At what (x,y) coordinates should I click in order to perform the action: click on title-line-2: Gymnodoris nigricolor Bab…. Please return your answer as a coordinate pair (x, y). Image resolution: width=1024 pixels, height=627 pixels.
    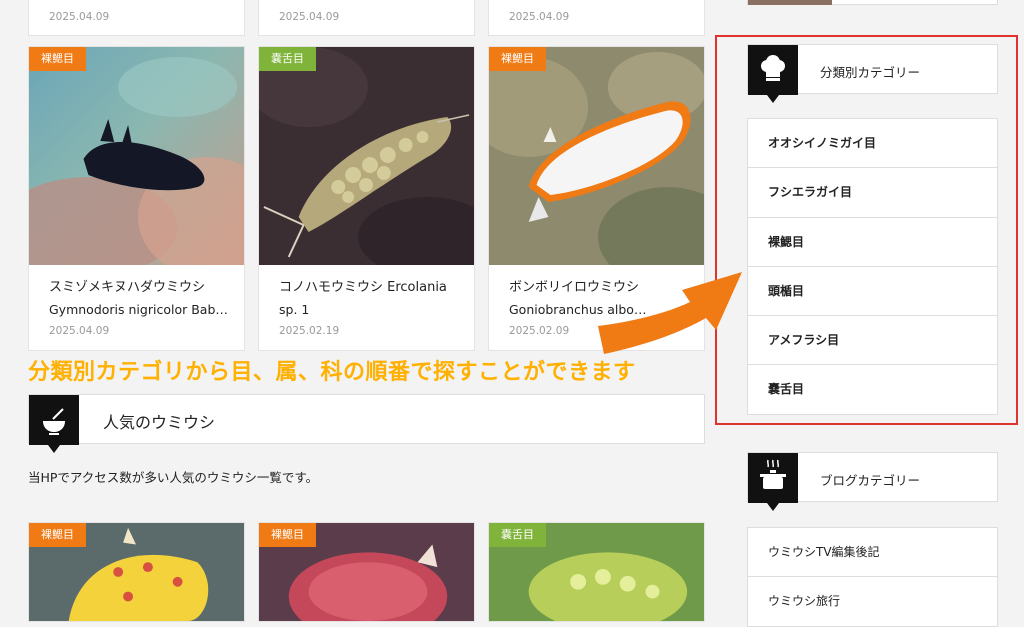
    Looking at the image, I should click on (138, 309).